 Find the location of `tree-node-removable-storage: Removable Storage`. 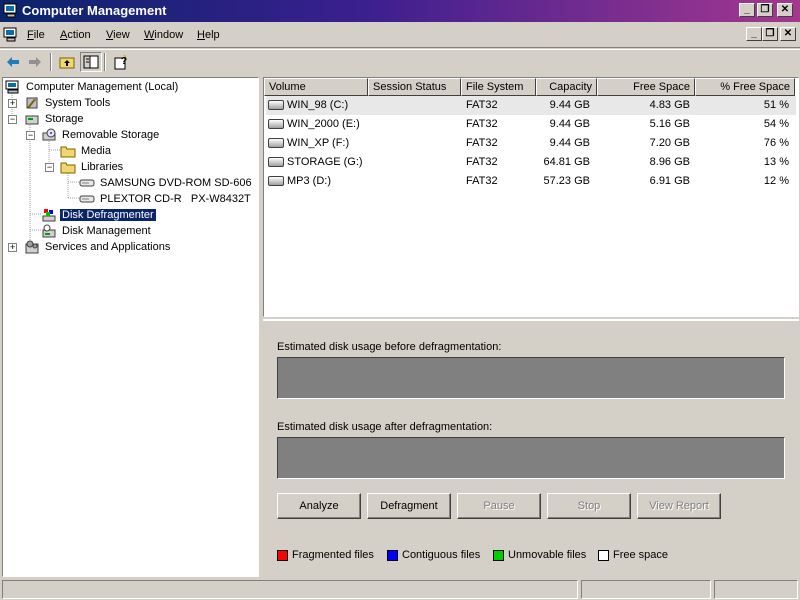

tree-node-removable-storage: Removable Storage is located at coordinates (101, 135).